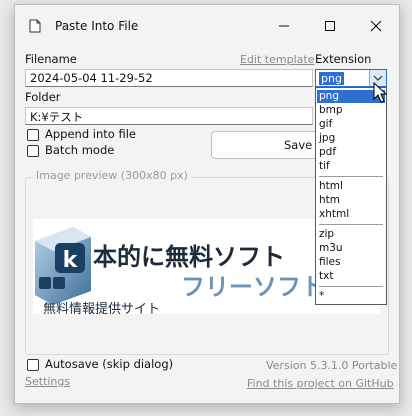  What do you see at coordinates (169, 116) in the screenshot?
I see `folder-input: K:¥テスト` at bounding box center [169, 116].